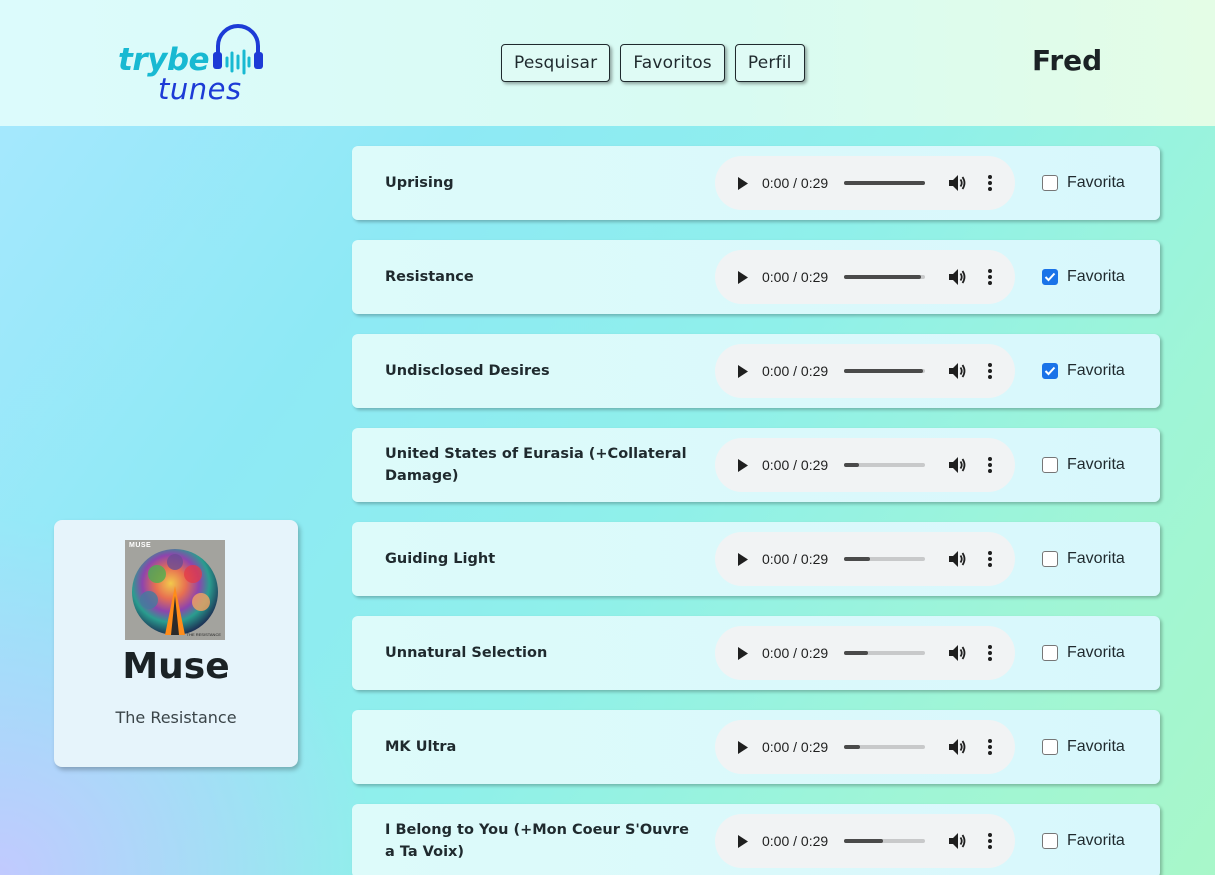  What do you see at coordinates (175, 590) in the screenshot?
I see `album-cover-image: MUSE THE RESISTANCE` at bounding box center [175, 590].